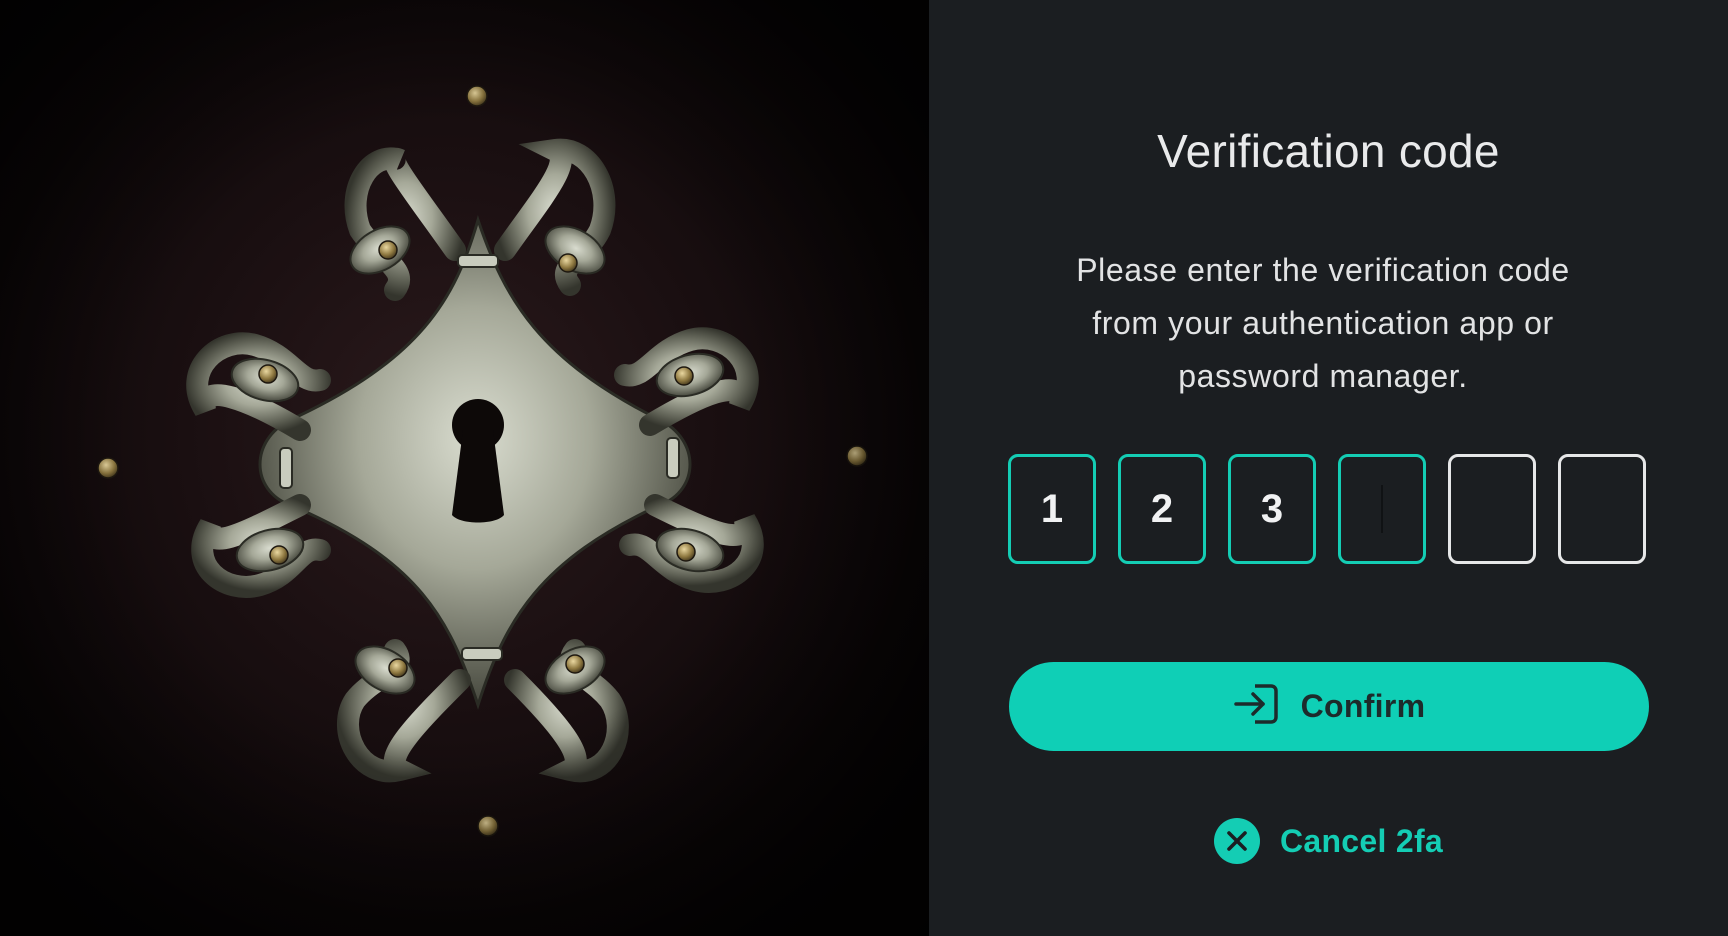 The height and width of the screenshot is (936, 1728). I want to click on close-circle-icon, so click(1236, 841).